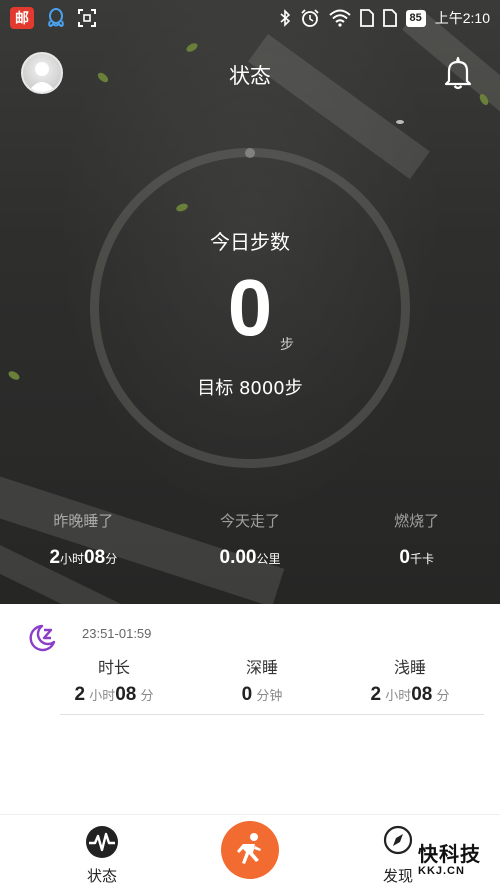 This screenshot has height=888, width=500. I want to click on bell-icon, so click(458, 73).